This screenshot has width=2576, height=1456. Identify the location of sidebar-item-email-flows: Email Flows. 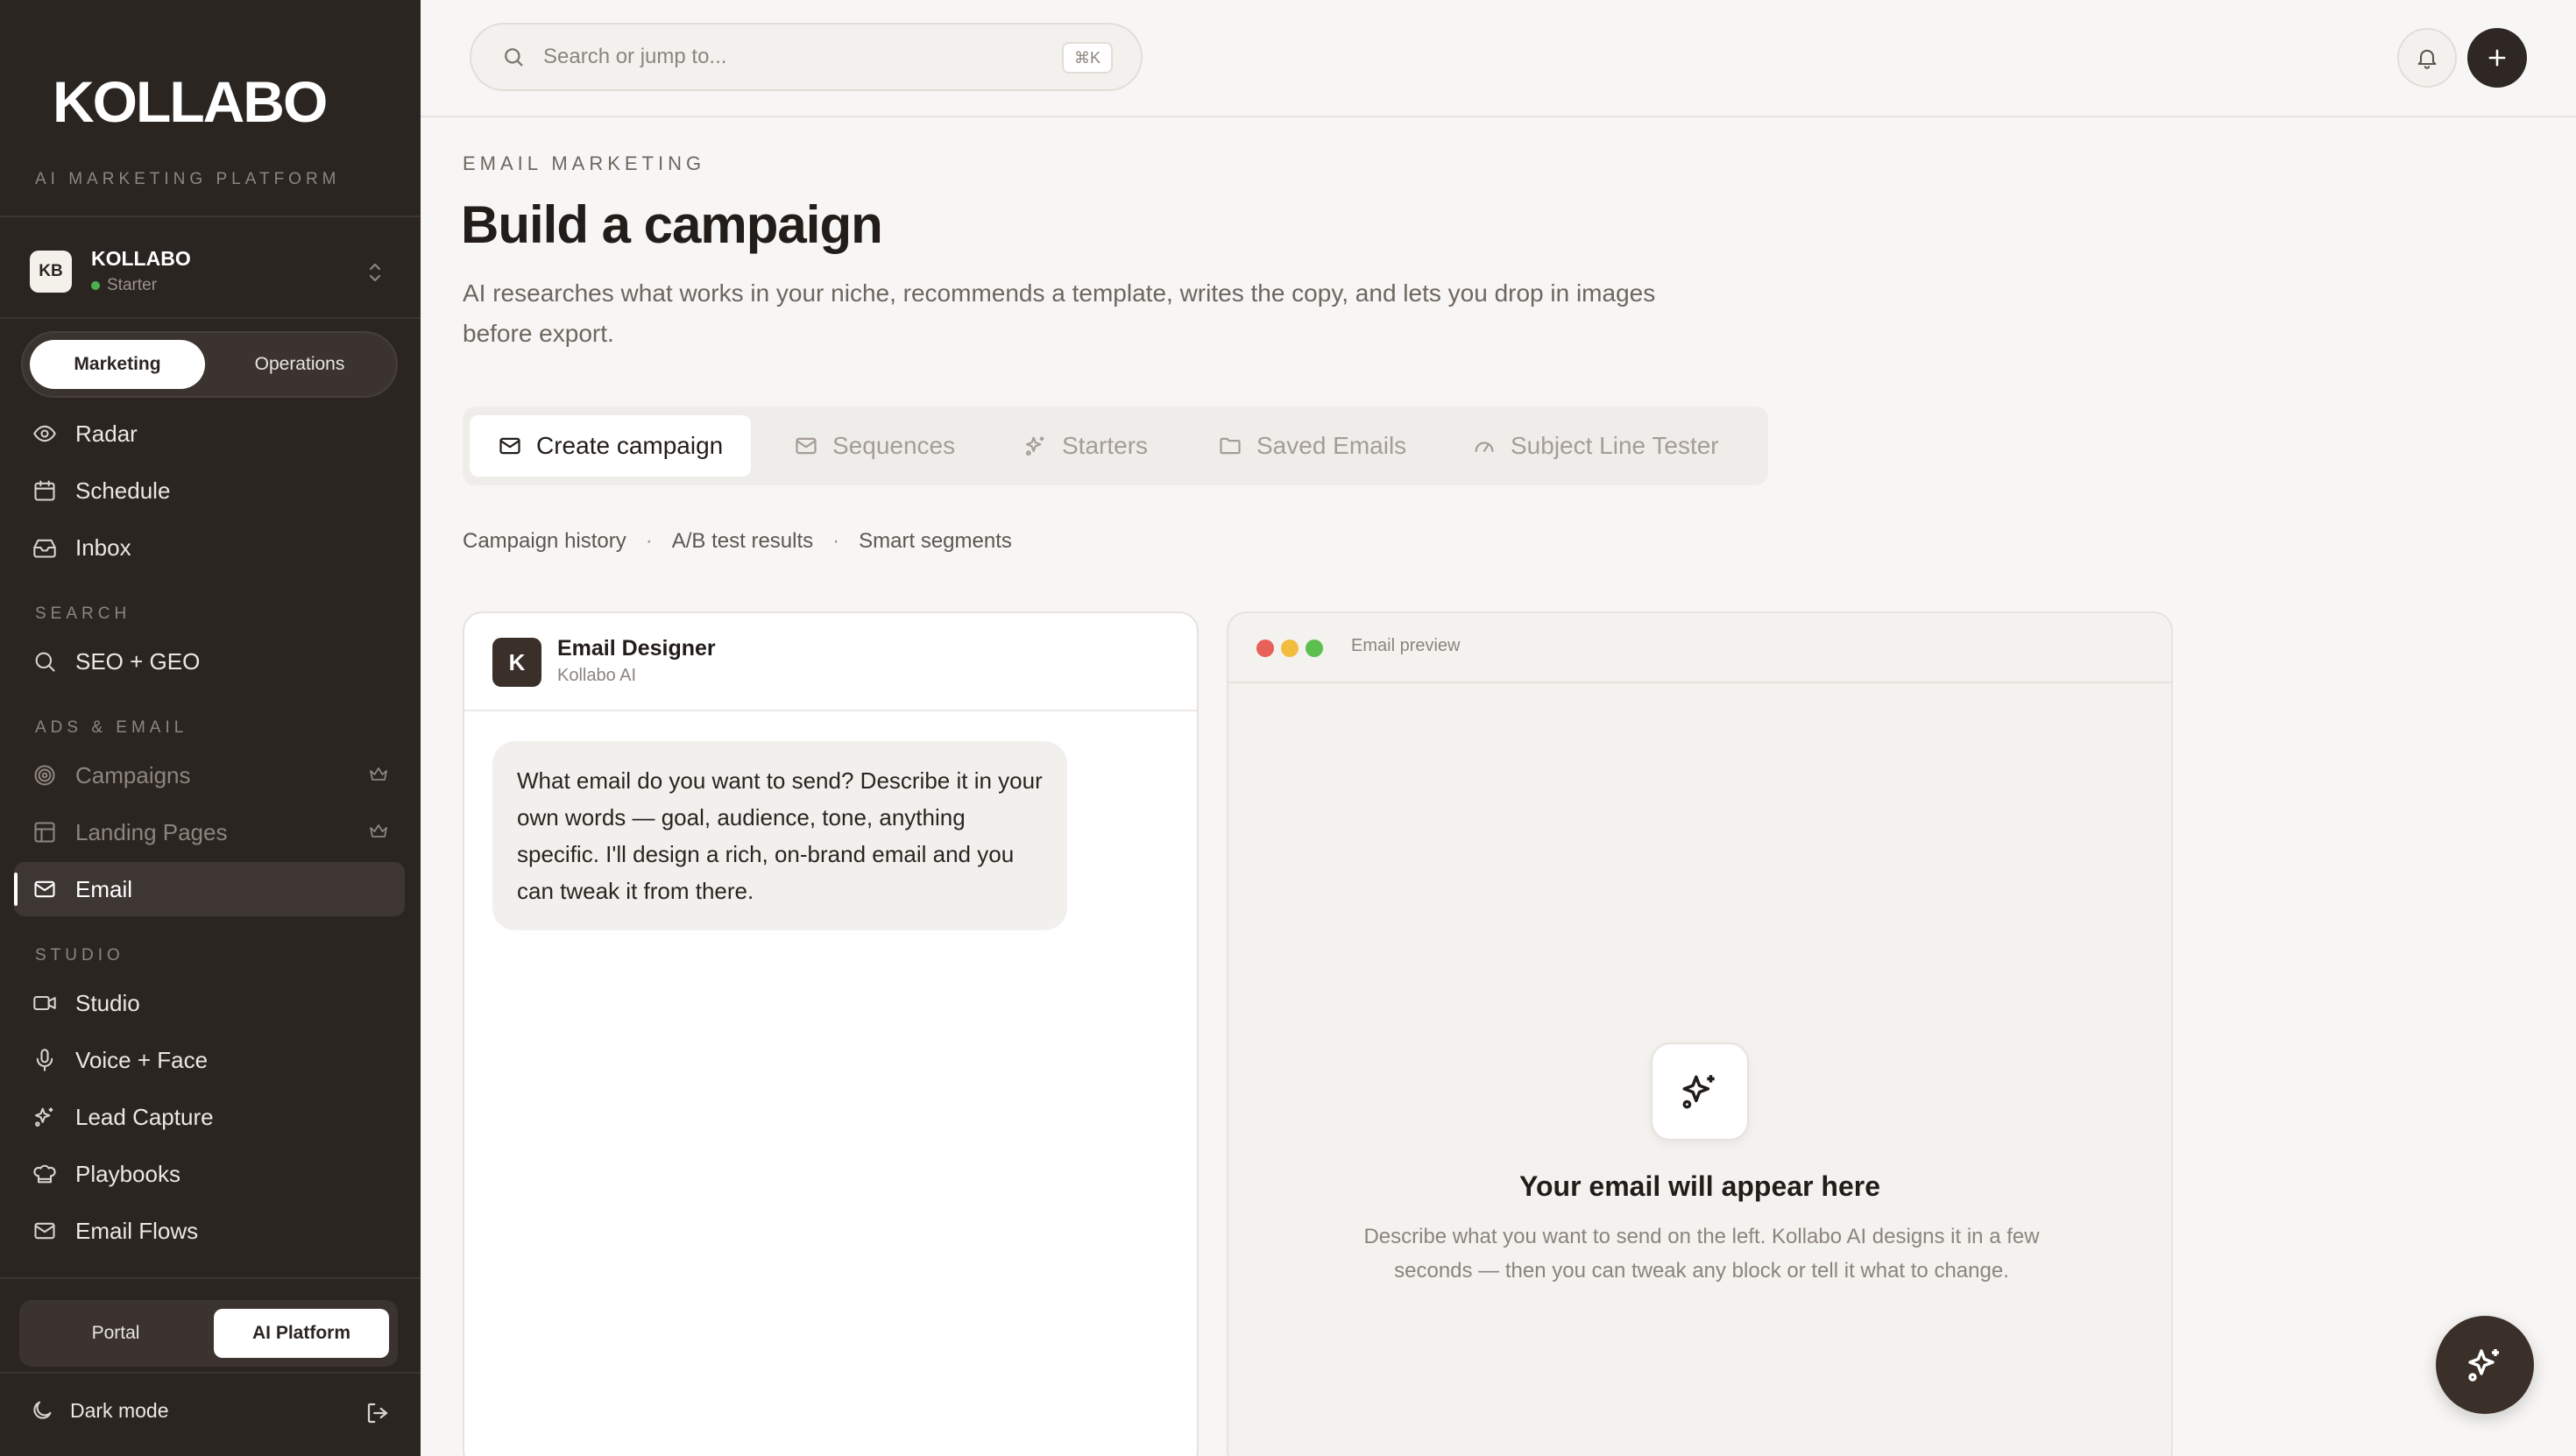
(209, 1231).